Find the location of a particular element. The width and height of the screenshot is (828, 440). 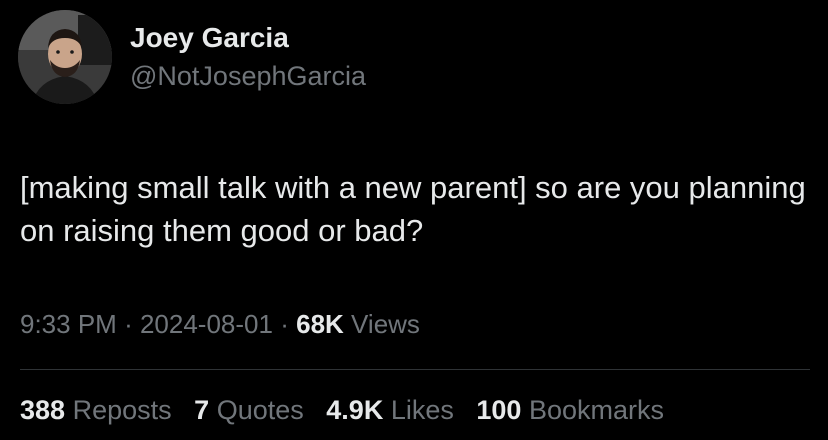

display-name: Joey Garcia is located at coordinates (209, 38).